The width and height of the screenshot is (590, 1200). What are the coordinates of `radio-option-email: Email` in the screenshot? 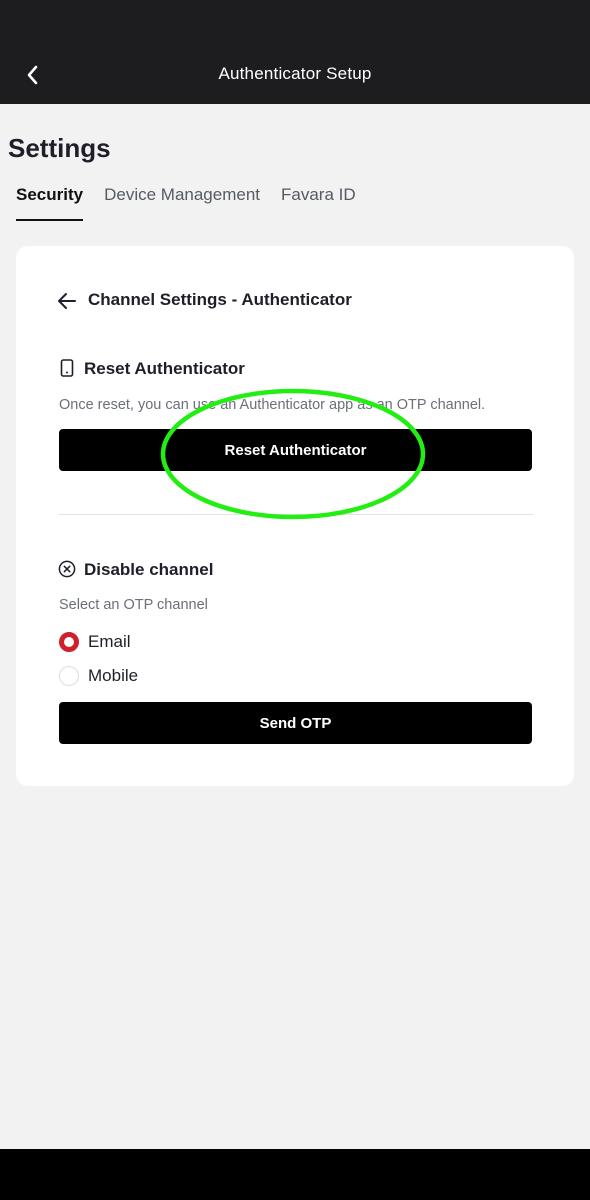 It's located at (95, 642).